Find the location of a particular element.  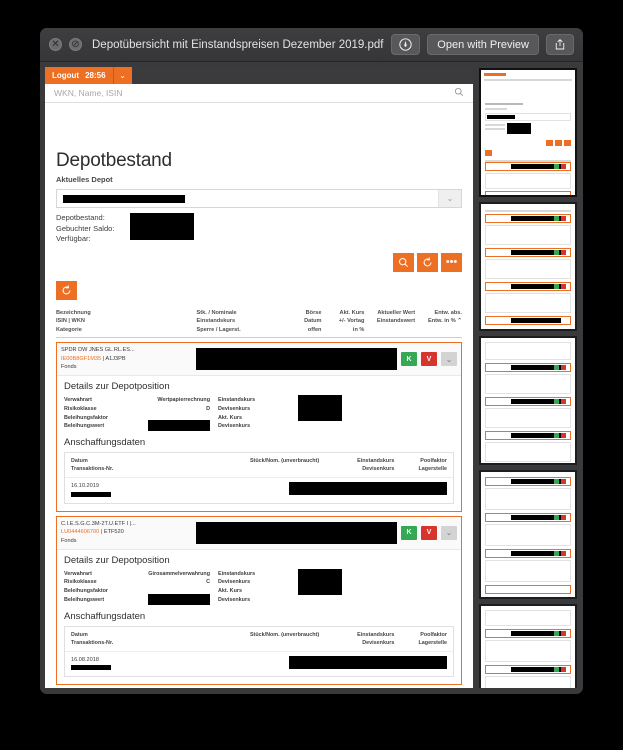

balance-label-gebuchter-saldo: Gebuchter Saldo: is located at coordinates (85, 228).